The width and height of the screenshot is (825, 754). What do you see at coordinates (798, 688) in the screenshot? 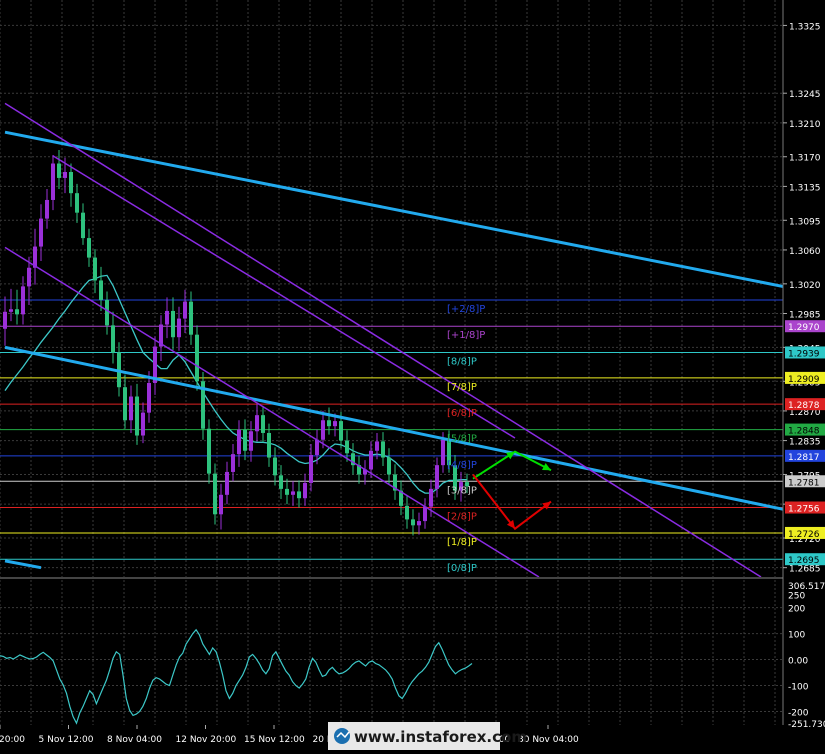
I see `cci-tick-label: -100` at bounding box center [798, 688].